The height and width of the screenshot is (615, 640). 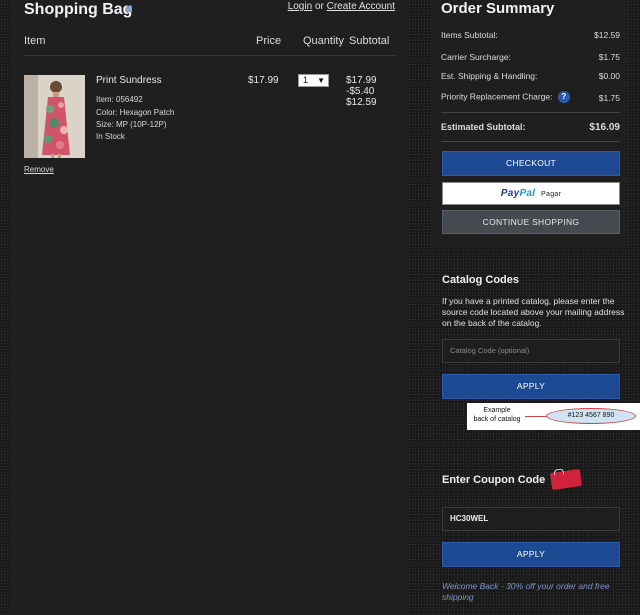 What do you see at coordinates (497, 415) in the screenshot?
I see `example-label: Example back of catalog` at bounding box center [497, 415].